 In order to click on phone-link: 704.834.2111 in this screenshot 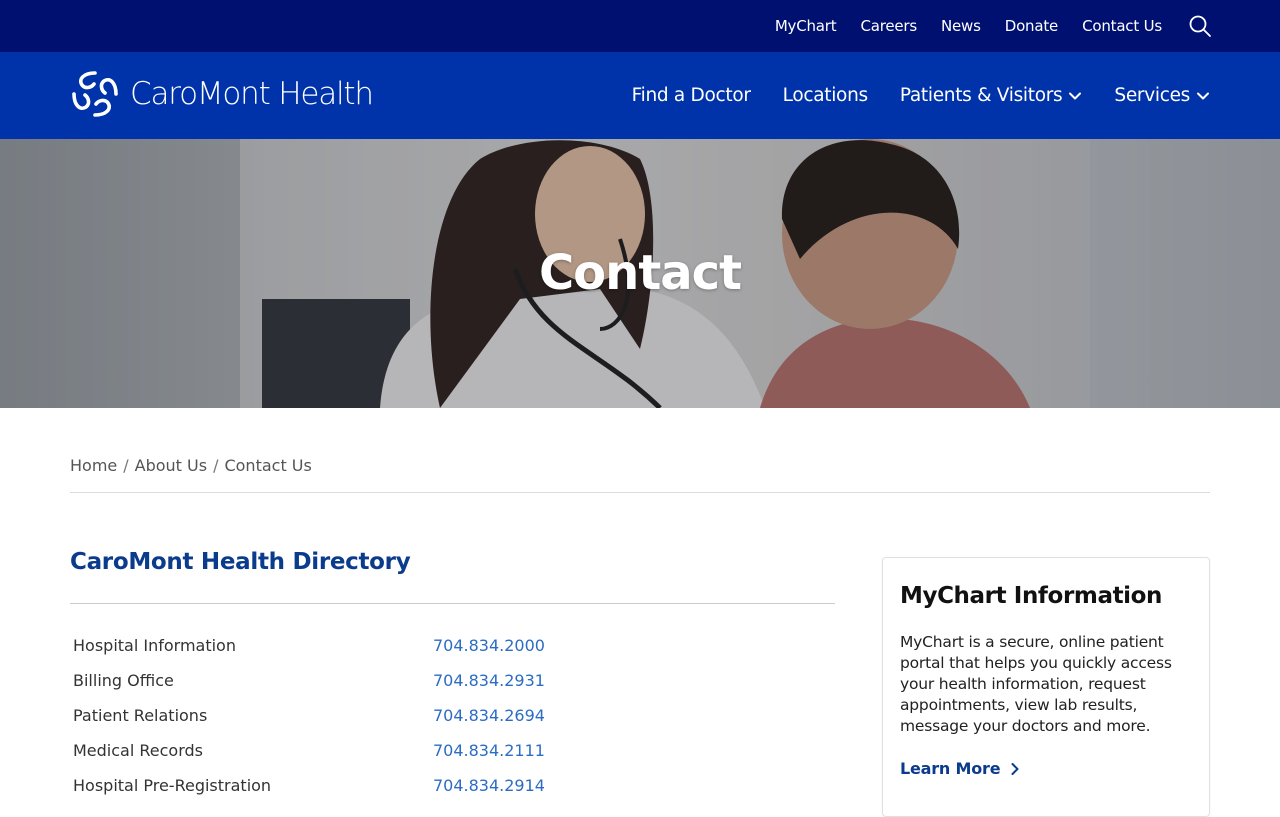, I will do `click(489, 750)`.